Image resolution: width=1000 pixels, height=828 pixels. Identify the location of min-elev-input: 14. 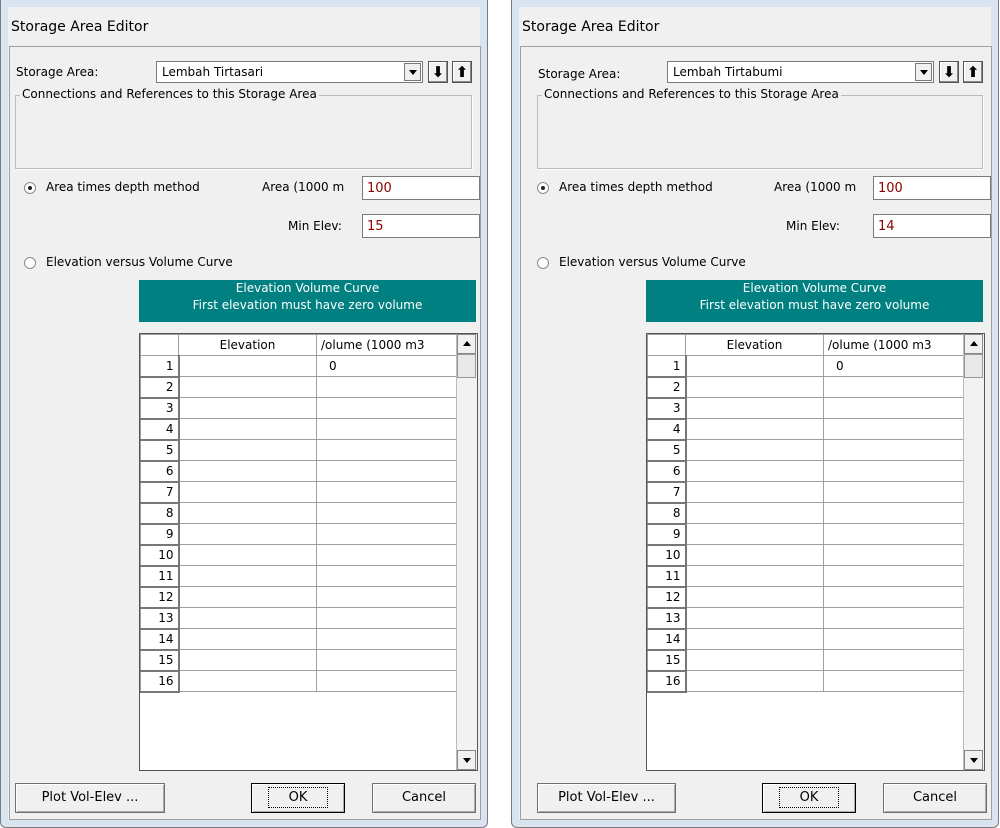
(932, 226).